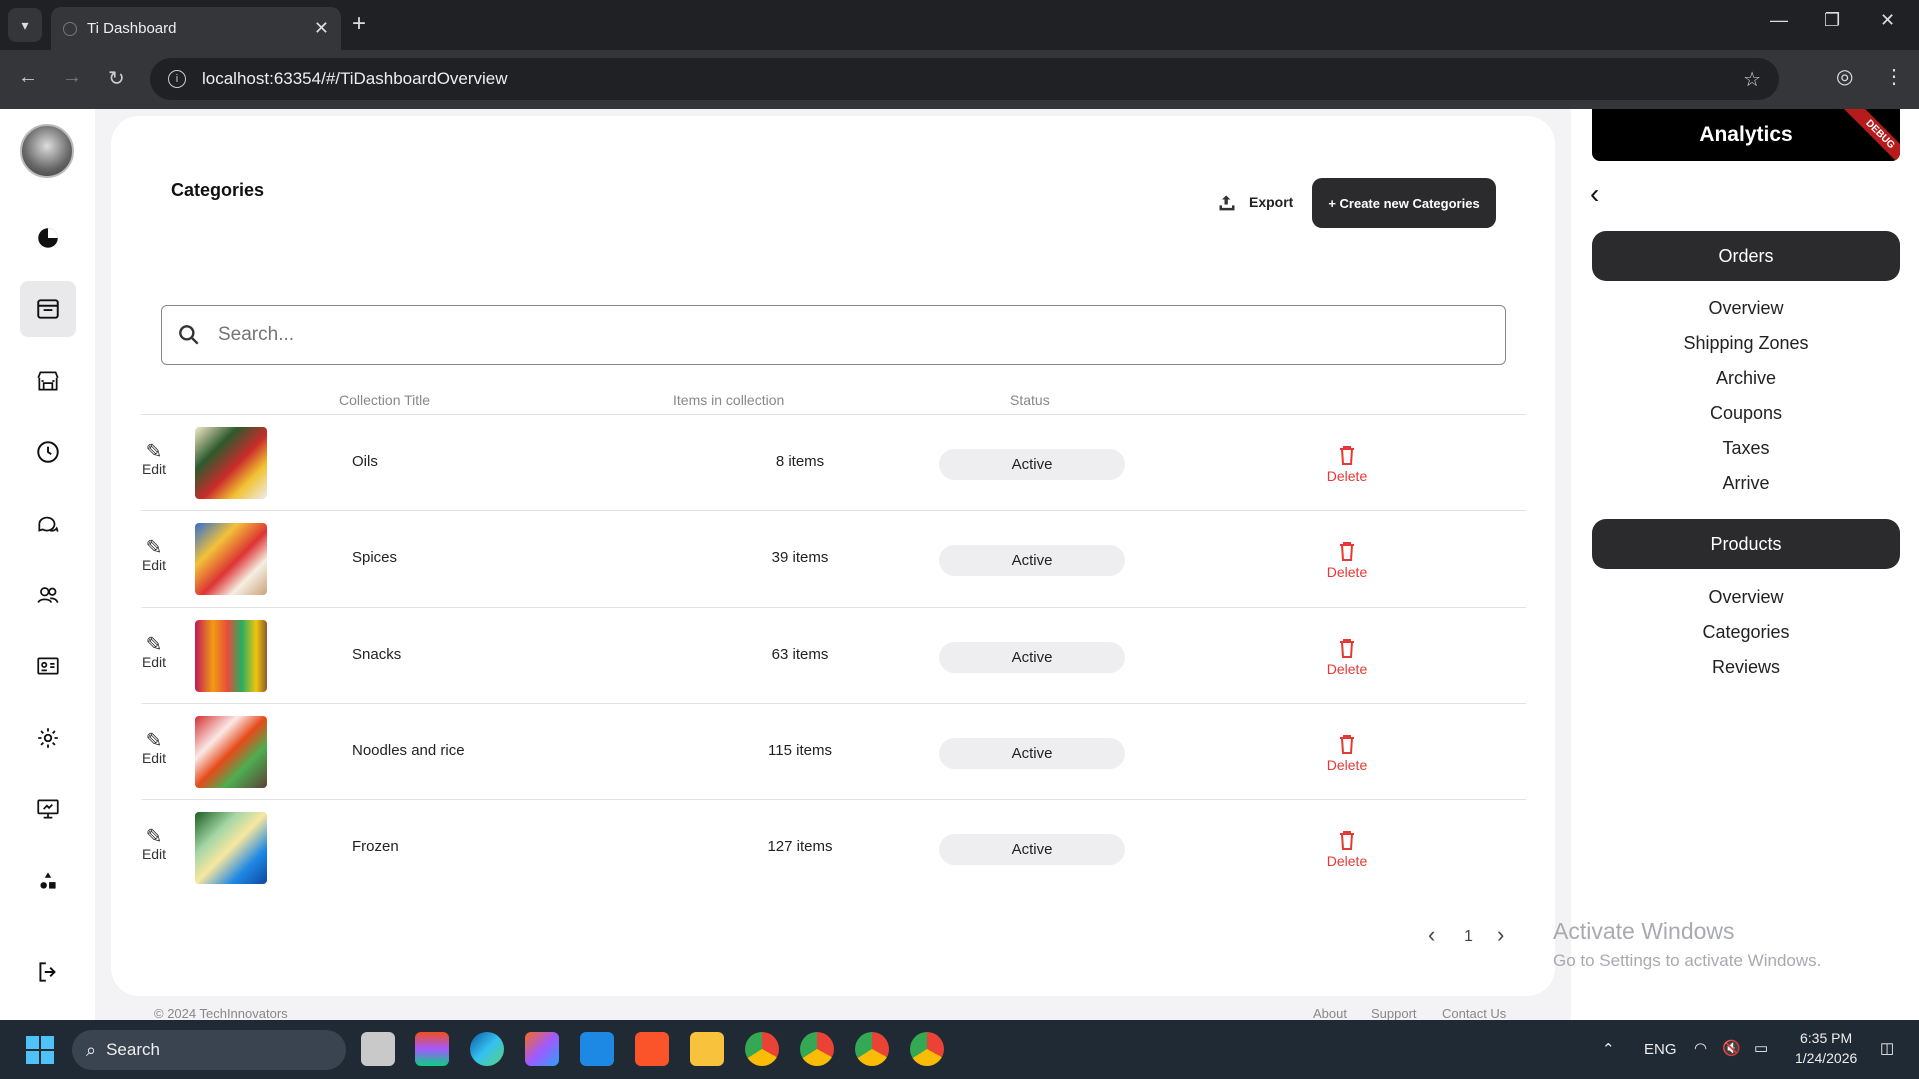 This screenshot has width=1919, height=1079. Describe the element at coordinates (1746, 632) in the screenshot. I see `categories-link: Categories` at that location.